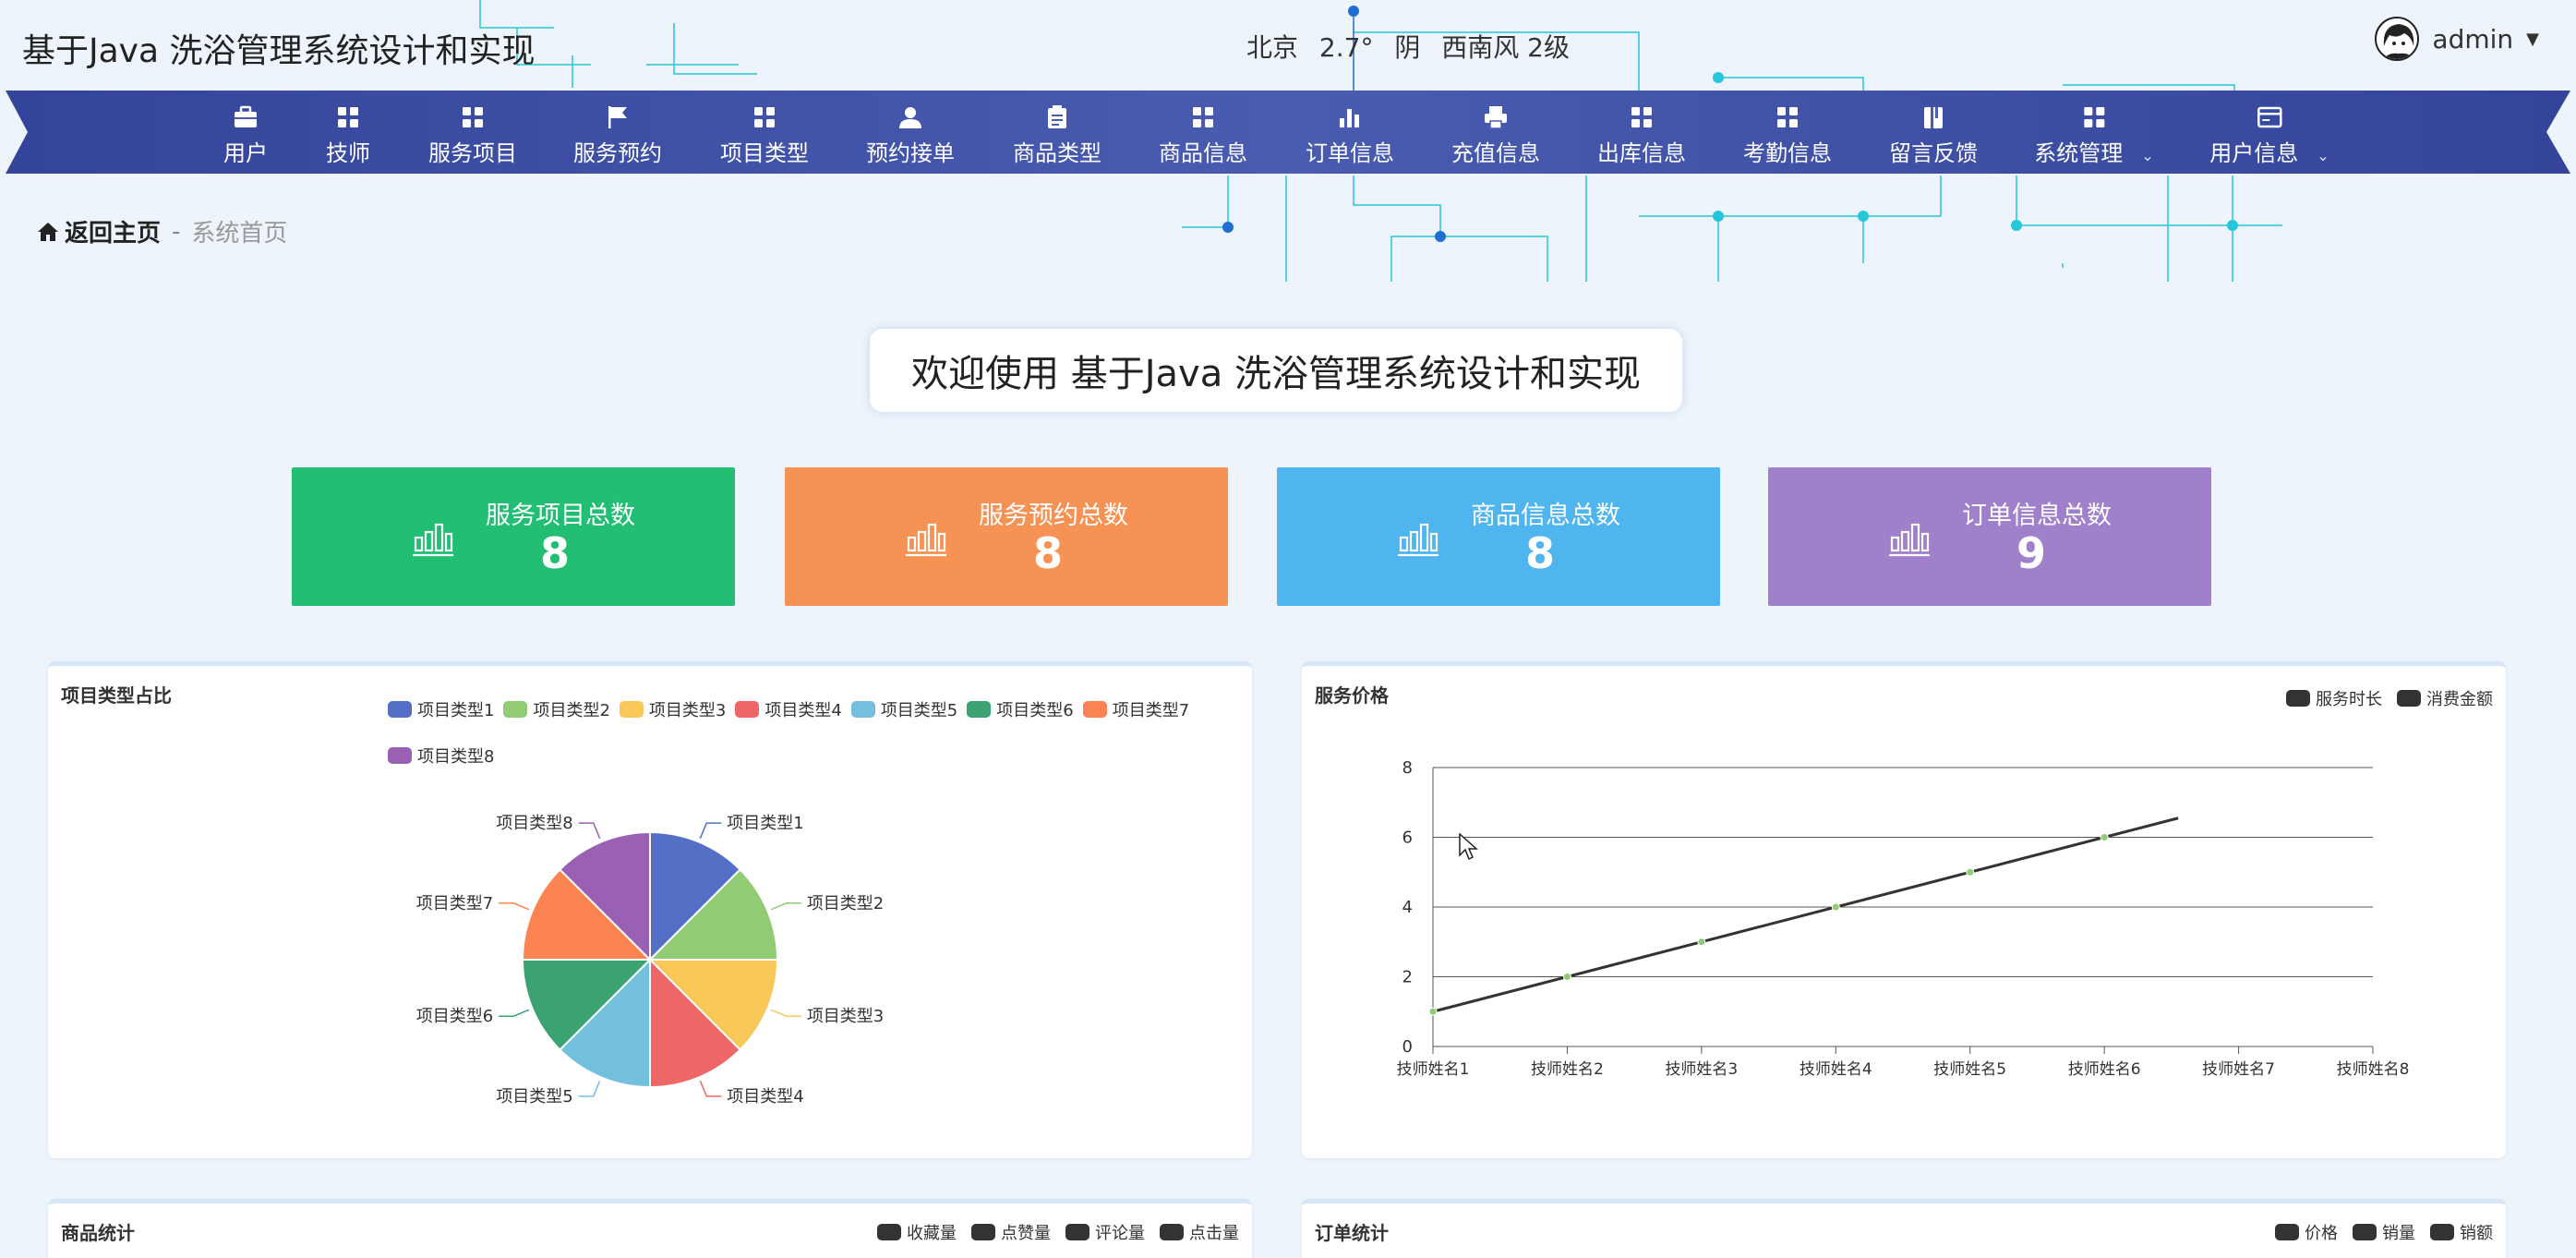 The width and height of the screenshot is (2576, 1258). What do you see at coordinates (2306, 1232) in the screenshot?
I see `legend-item: 价格` at bounding box center [2306, 1232].